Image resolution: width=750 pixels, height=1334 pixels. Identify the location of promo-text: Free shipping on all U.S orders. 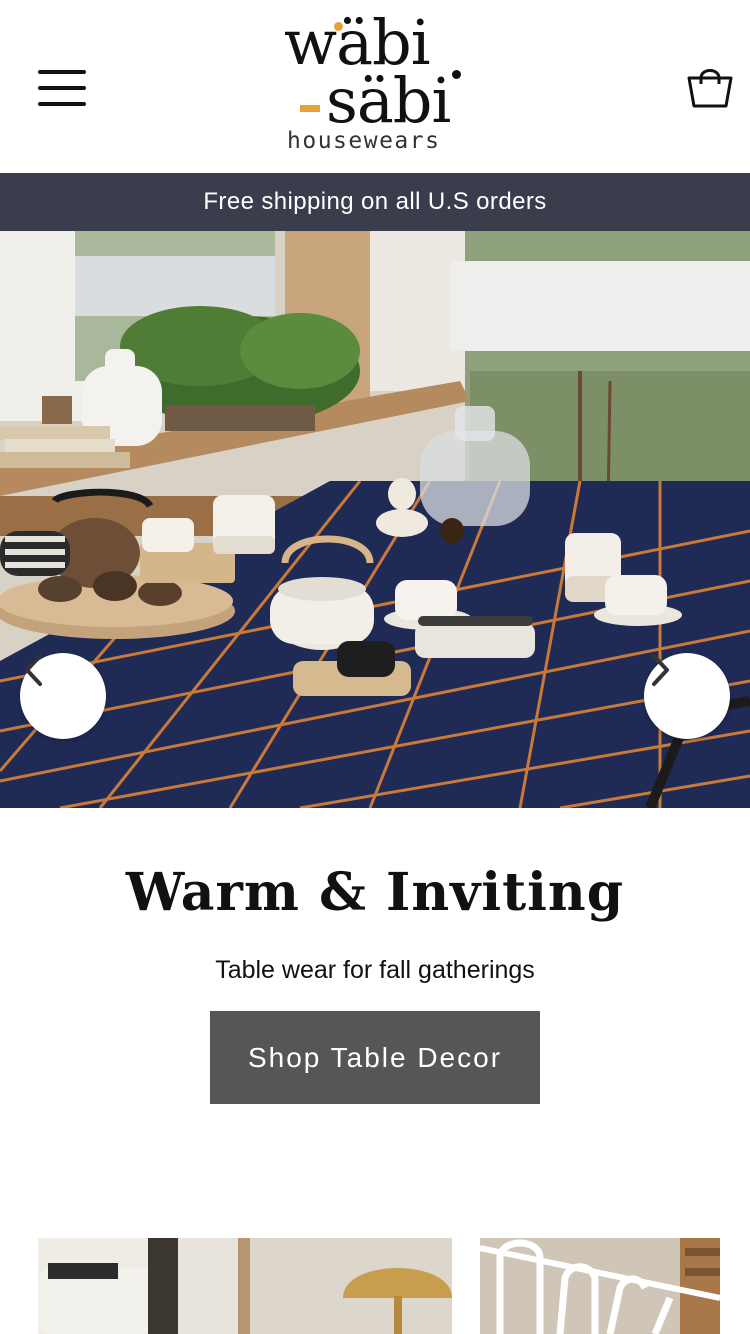
(375, 201).